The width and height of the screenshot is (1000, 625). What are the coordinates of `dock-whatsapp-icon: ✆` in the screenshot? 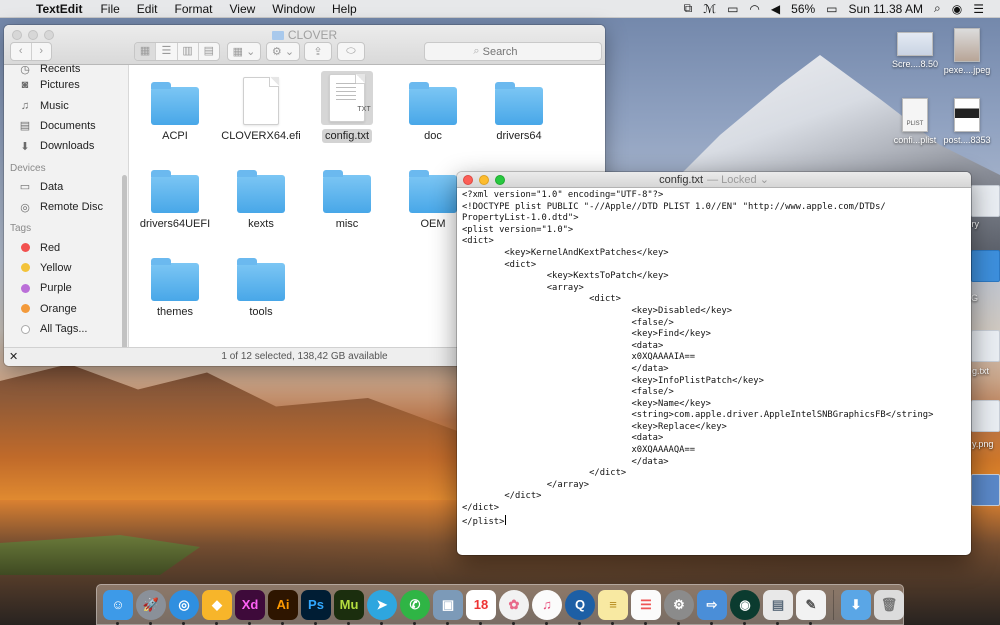 It's located at (415, 607).